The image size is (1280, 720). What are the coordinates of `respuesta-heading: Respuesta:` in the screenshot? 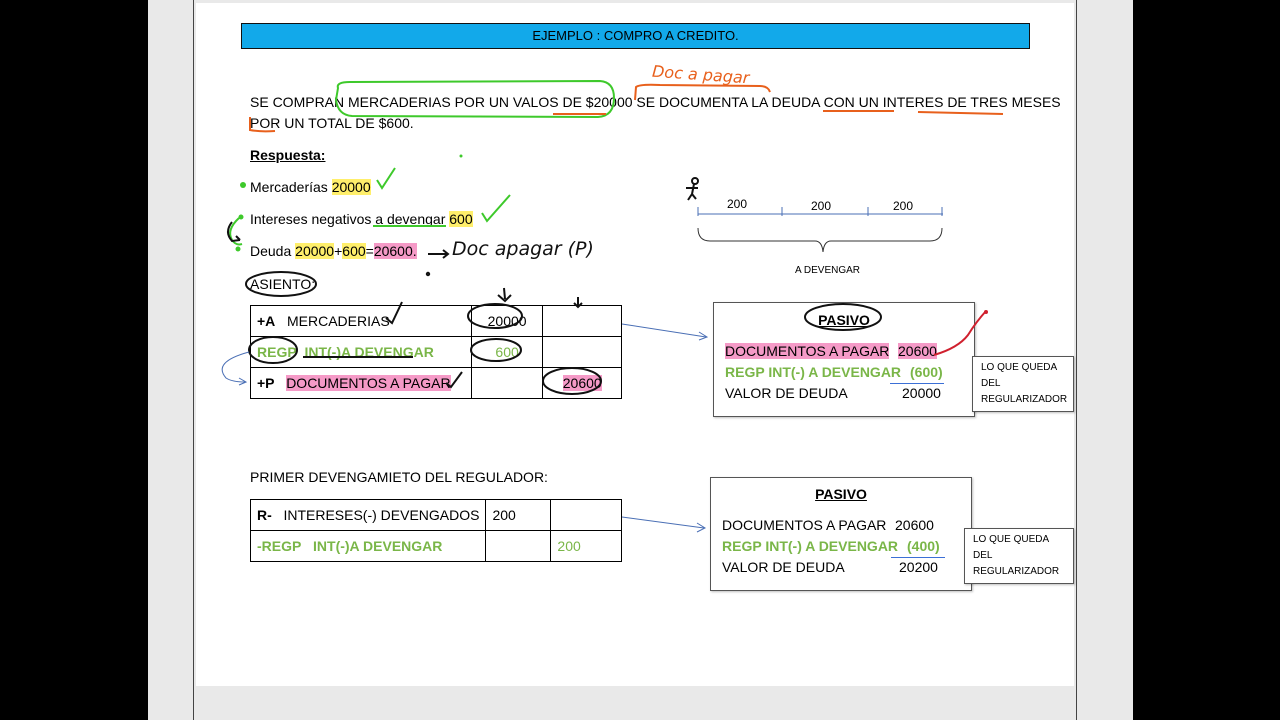 It's located at (288, 155).